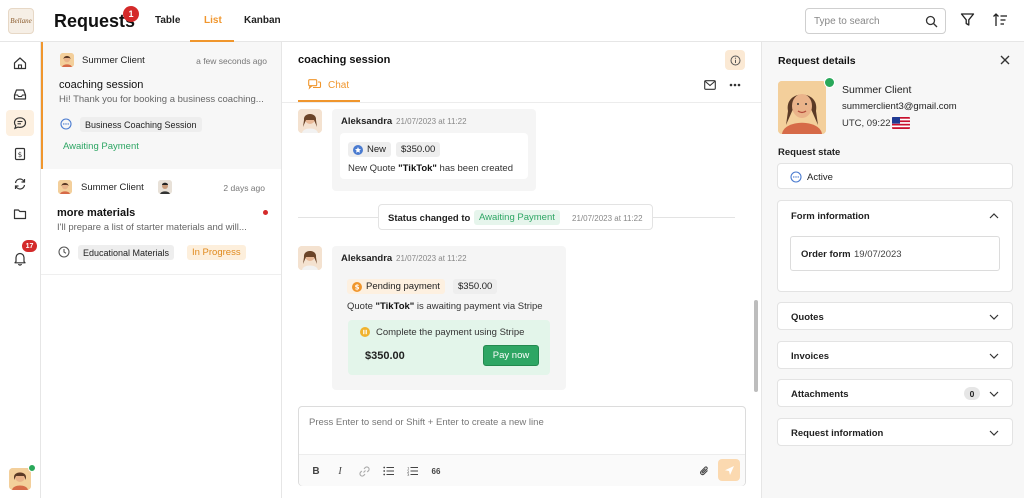  What do you see at coordinates (216, 252) in the screenshot?
I see `card-status: In Progress` at bounding box center [216, 252].